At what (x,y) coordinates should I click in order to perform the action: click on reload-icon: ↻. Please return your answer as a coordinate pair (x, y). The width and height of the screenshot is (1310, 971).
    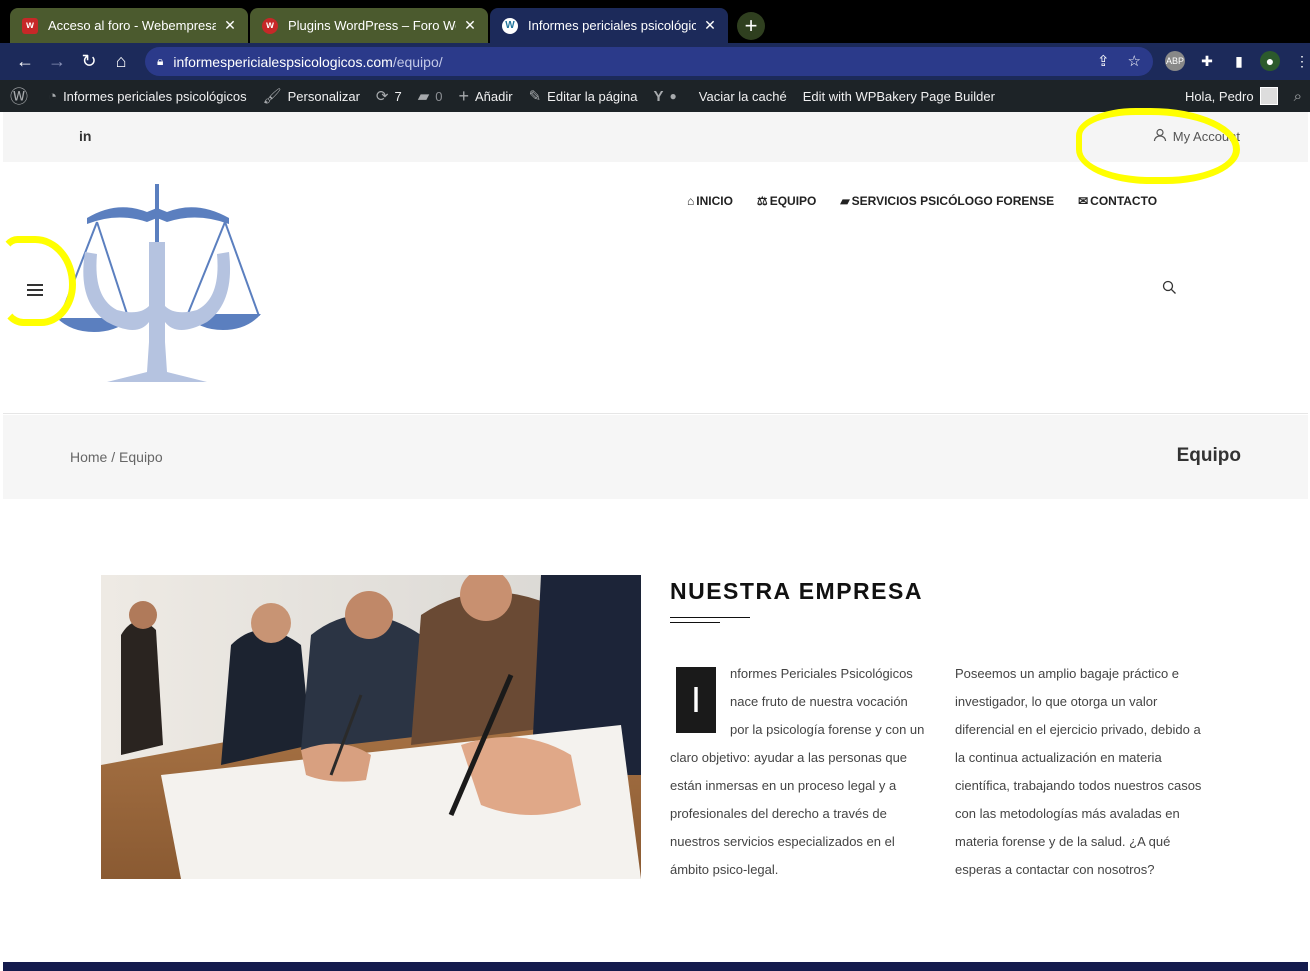
    Looking at the image, I should click on (89, 61).